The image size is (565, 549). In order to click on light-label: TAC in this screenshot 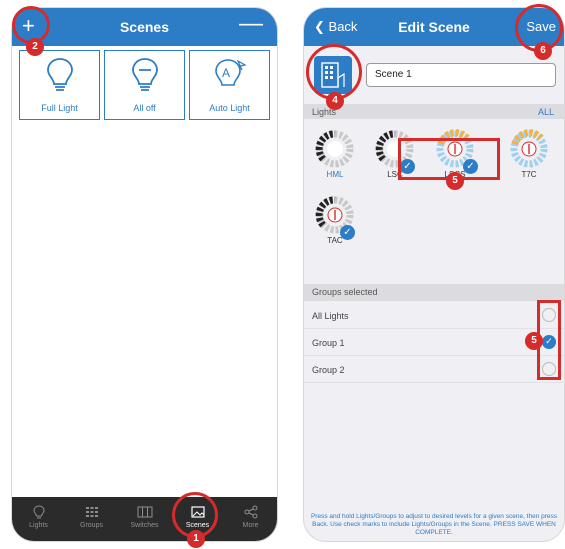, I will do `click(335, 240)`.